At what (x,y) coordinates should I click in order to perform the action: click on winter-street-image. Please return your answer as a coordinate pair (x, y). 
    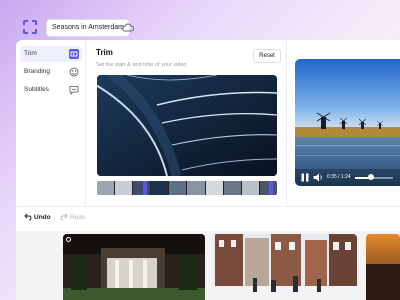
    Looking at the image, I should click on (285, 267).